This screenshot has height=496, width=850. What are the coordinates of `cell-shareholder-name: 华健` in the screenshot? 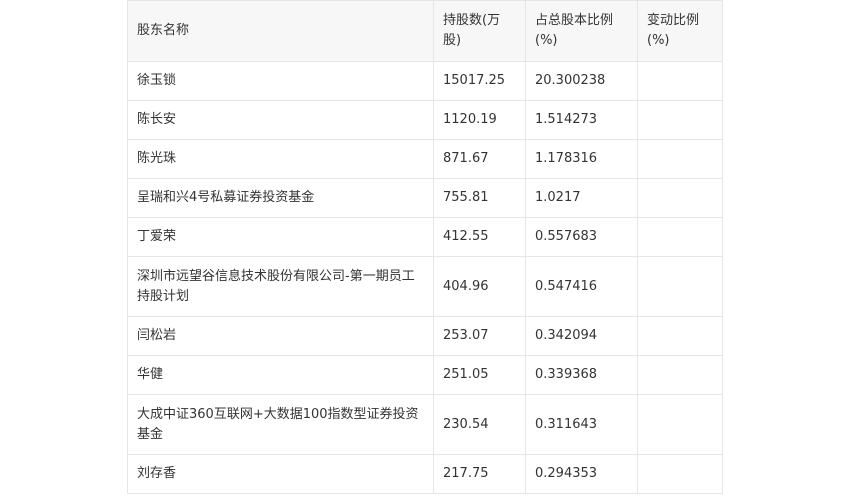 It's located at (280, 375).